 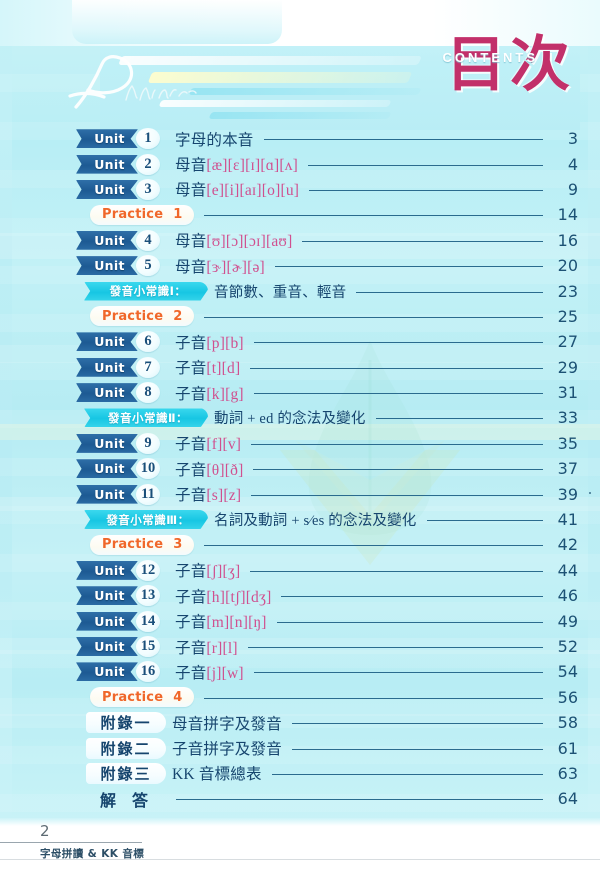 What do you see at coordinates (572, 189) in the screenshot?
I see `toc-page-number: 9` at bounding box center [572, 189].